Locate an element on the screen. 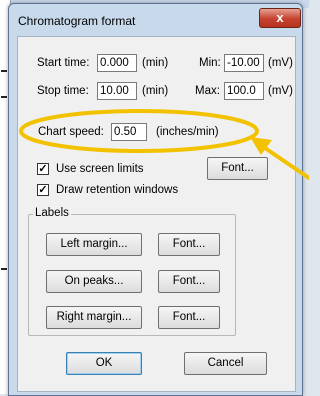 This screenshot has width=320, height=396. annotation-arrow-line is located at coordinates (284, 162).